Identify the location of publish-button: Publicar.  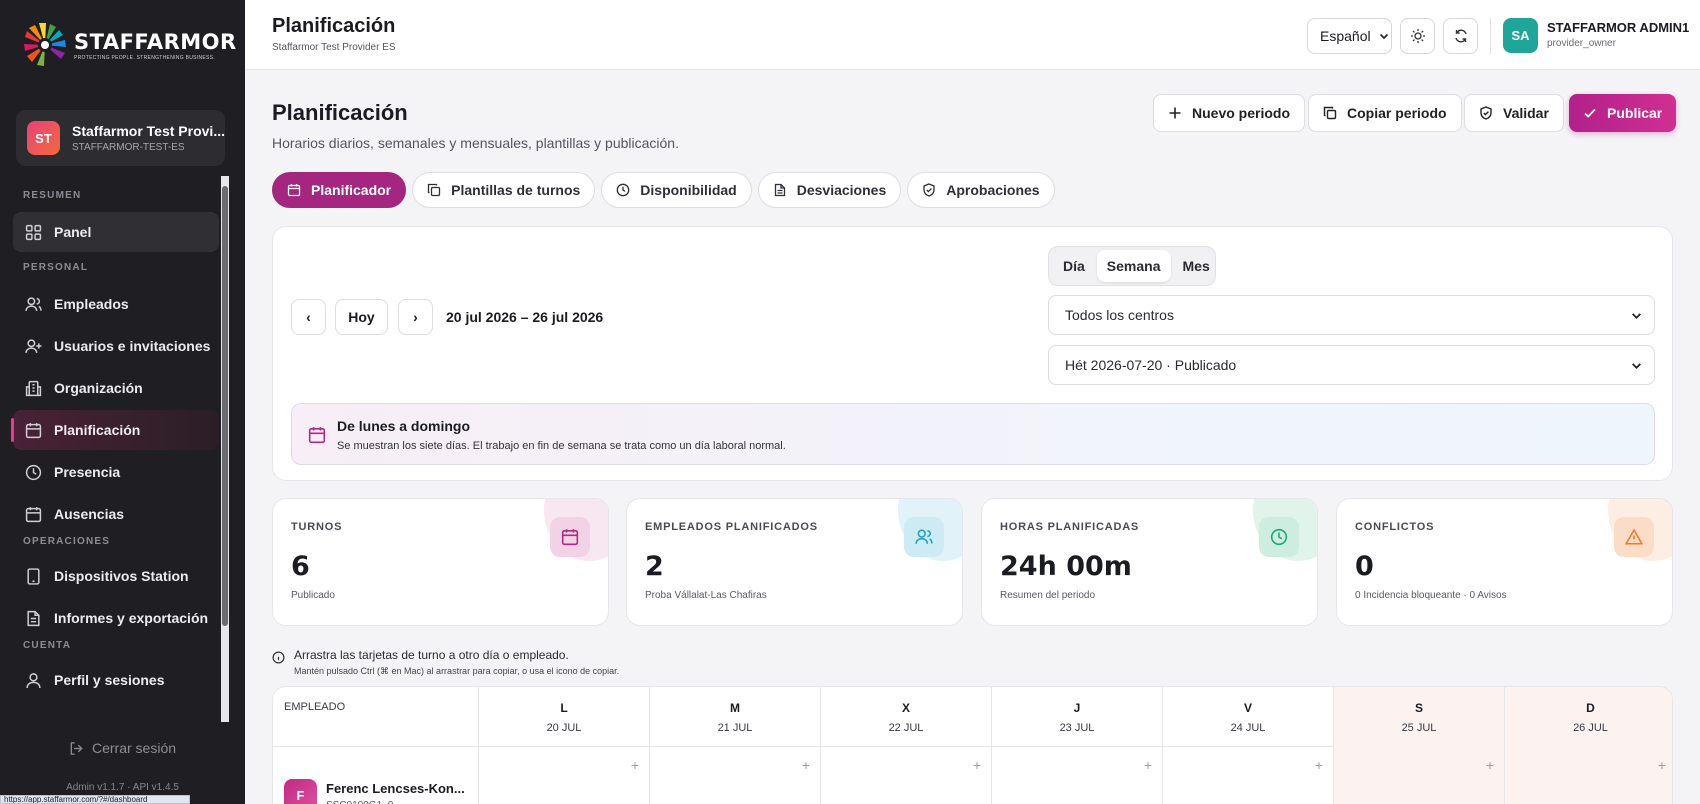
(1623, 113).